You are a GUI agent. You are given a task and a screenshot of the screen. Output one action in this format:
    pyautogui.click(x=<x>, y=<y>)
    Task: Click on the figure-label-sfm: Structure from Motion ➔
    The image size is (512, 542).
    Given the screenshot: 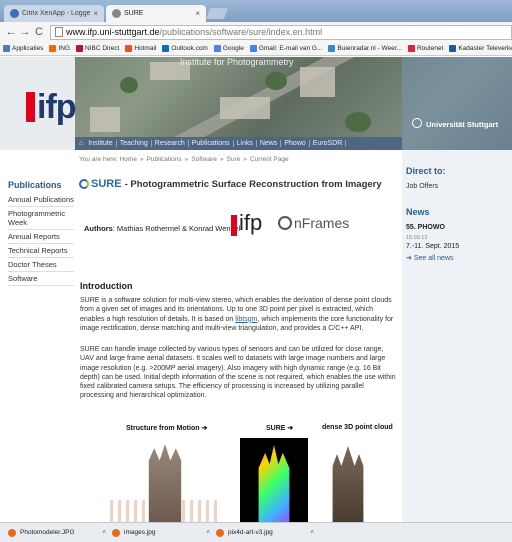 What is the action you would take?
    pyautogui.click(x=167, y=428)
    